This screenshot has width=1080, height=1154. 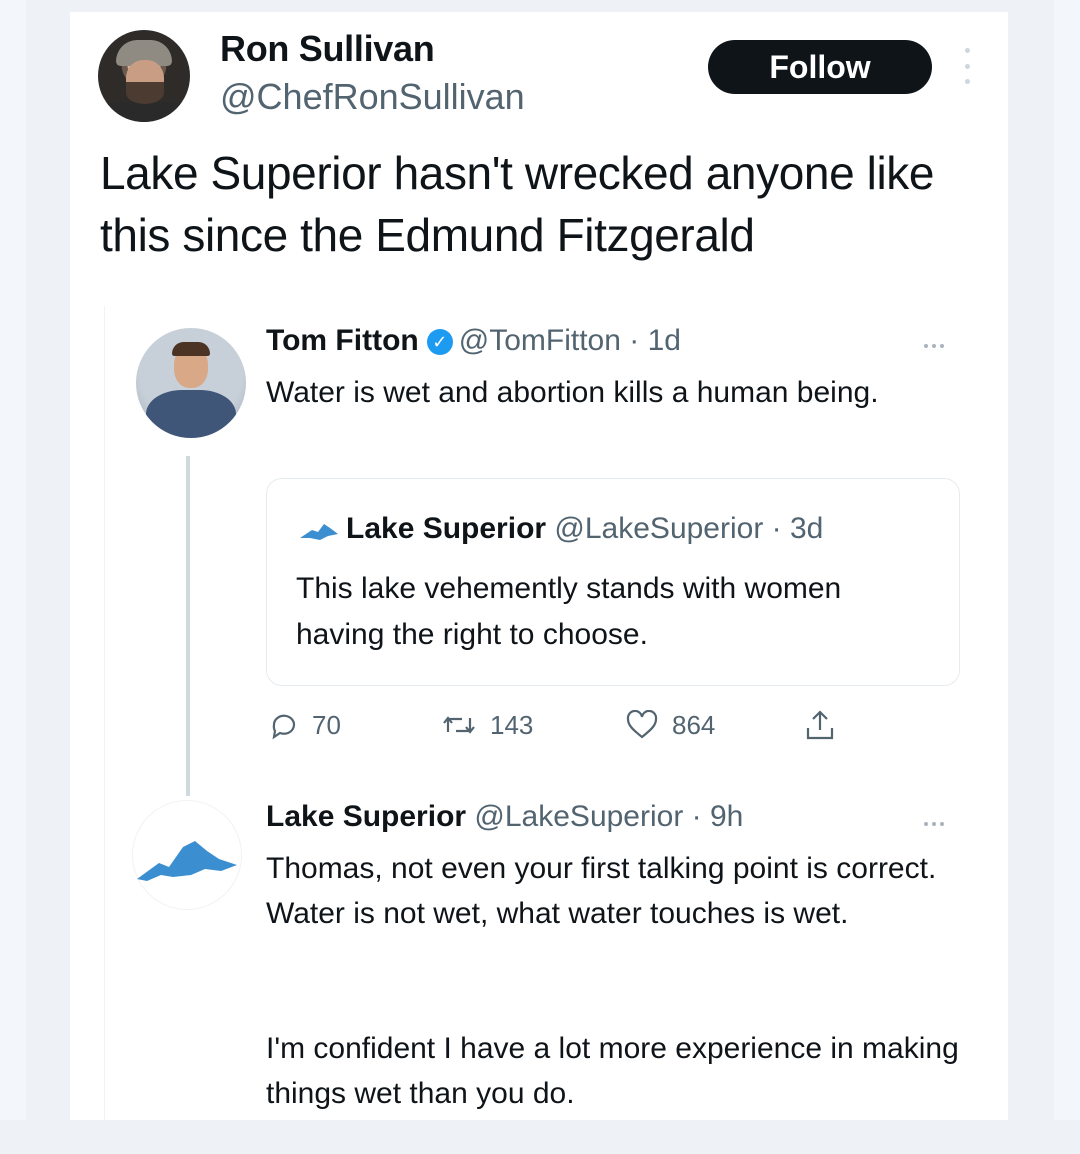 What do you see at coordinates (540, 1137) in the screenshot?
I see `bottom-margin` at bounding box center [540, 1137].